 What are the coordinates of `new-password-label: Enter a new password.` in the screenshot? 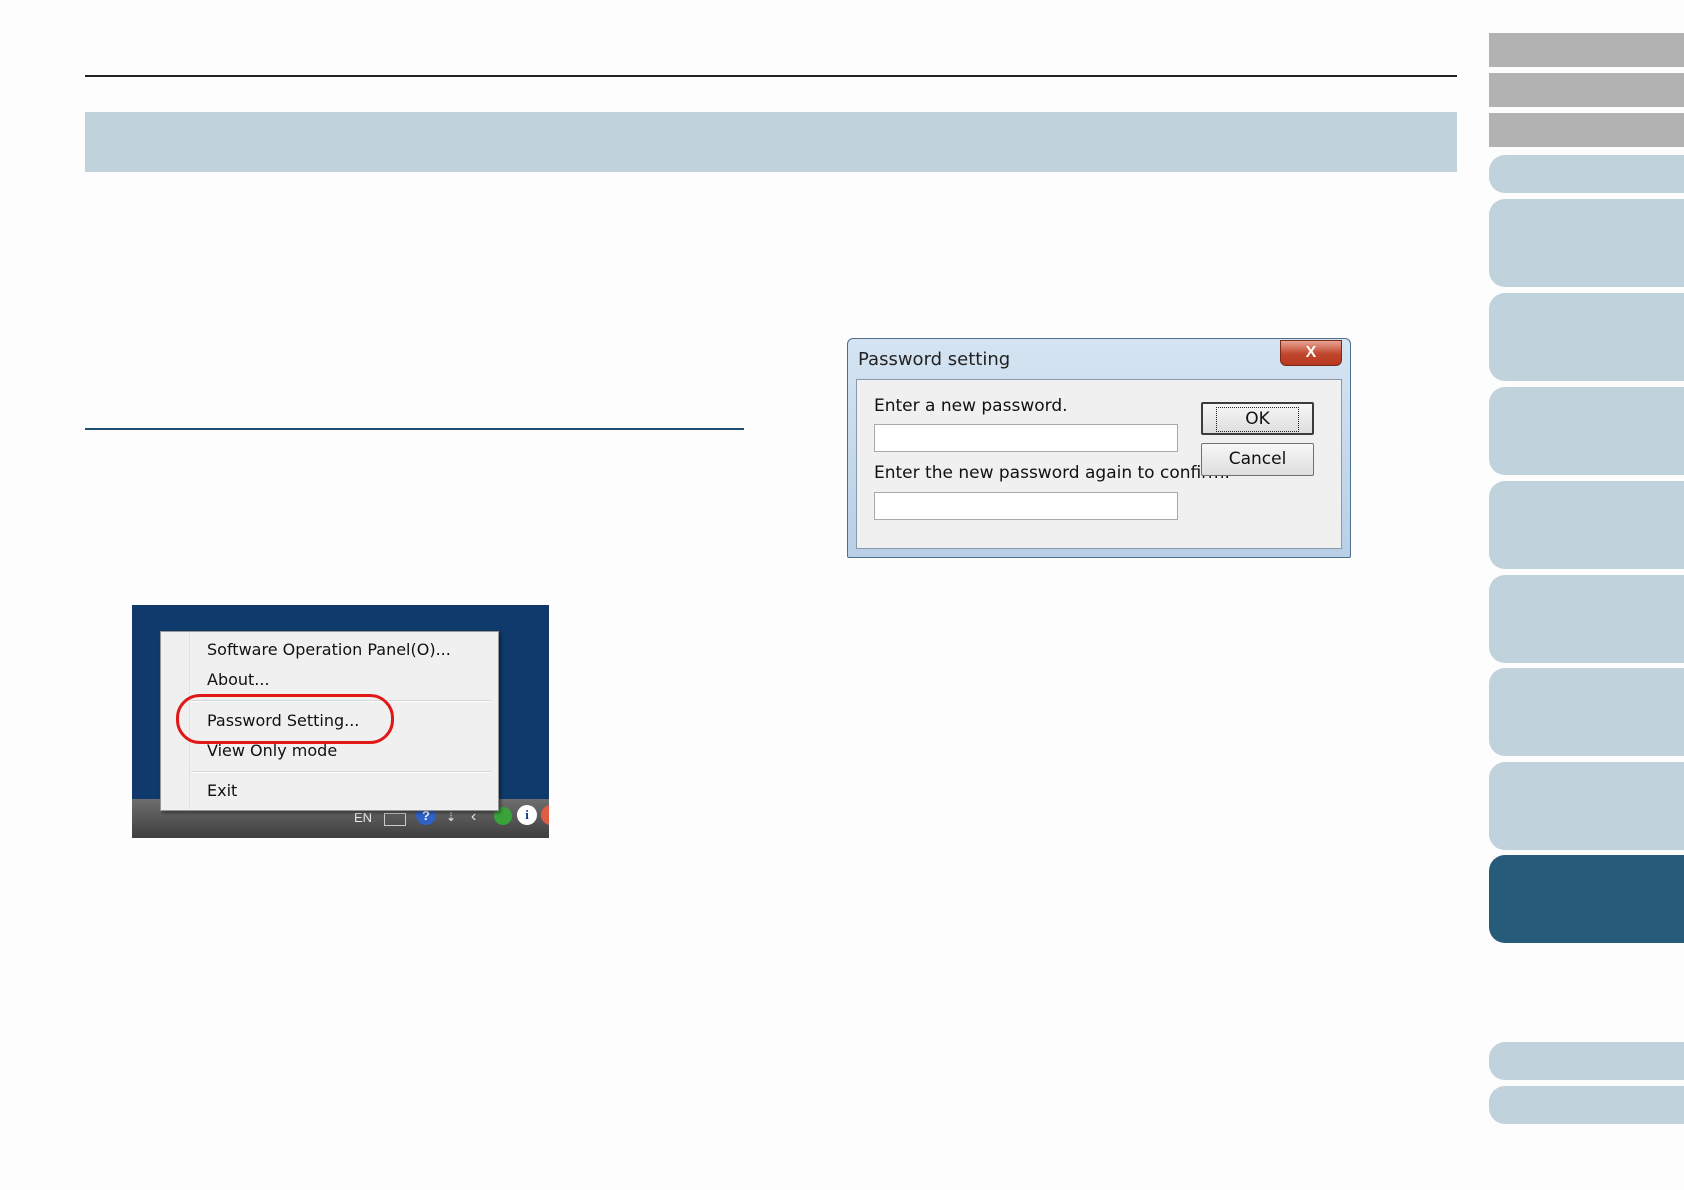 It's located at (971, 406).